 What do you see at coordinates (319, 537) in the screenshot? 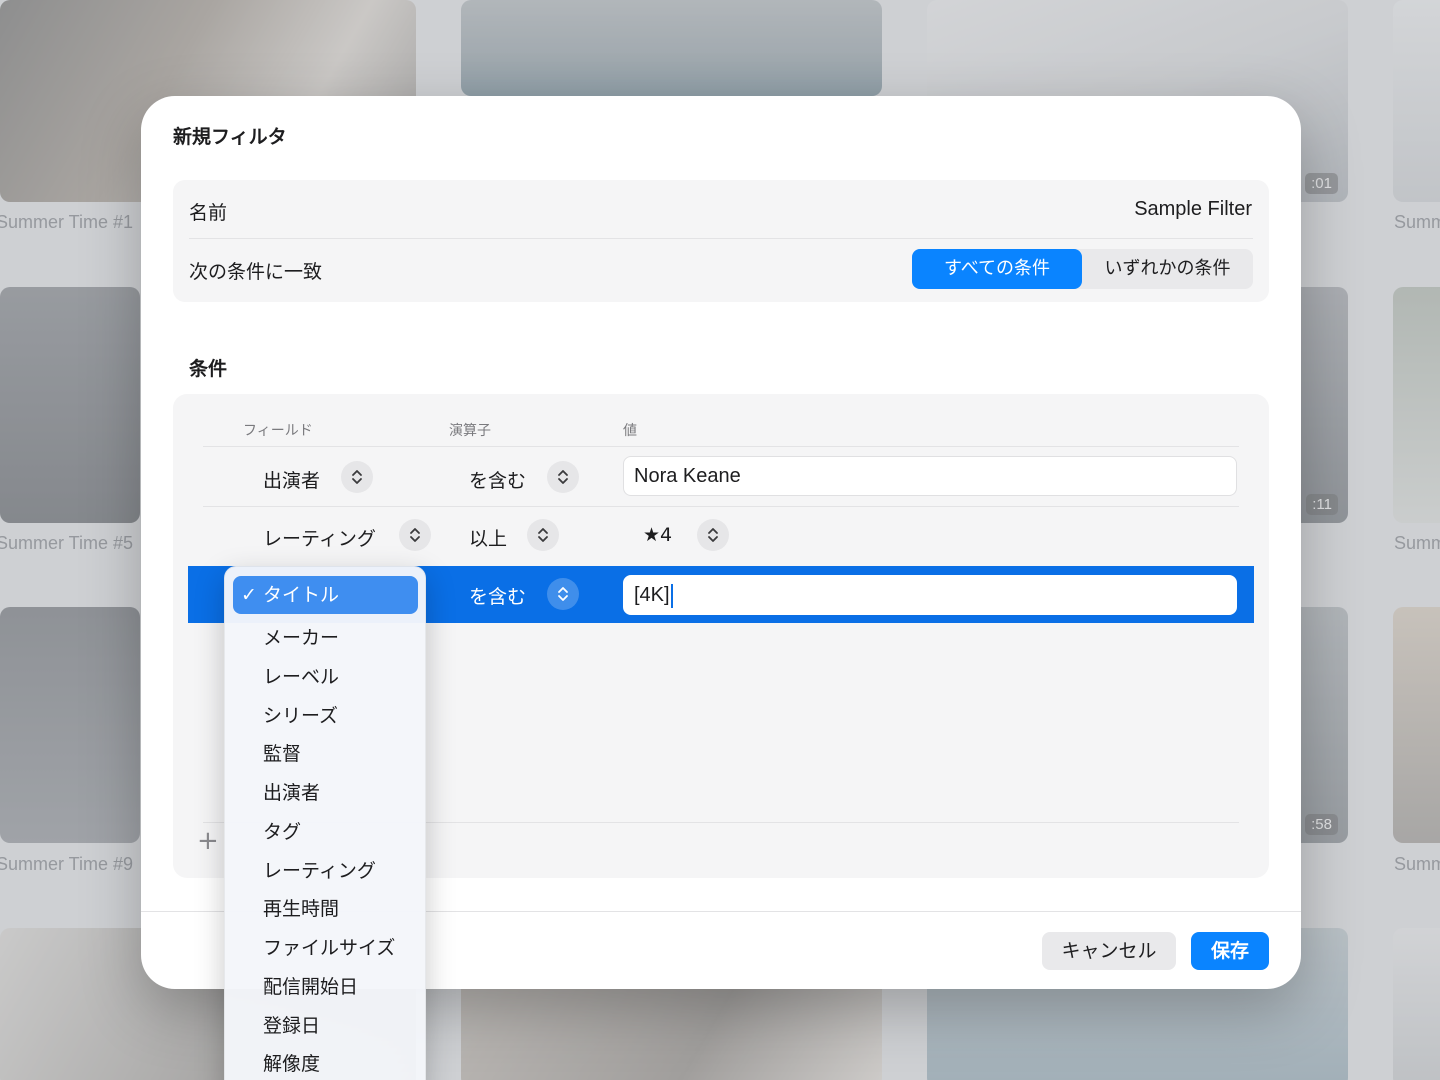
I see `condition-field: レーティング` at bounding box center [319, 537].